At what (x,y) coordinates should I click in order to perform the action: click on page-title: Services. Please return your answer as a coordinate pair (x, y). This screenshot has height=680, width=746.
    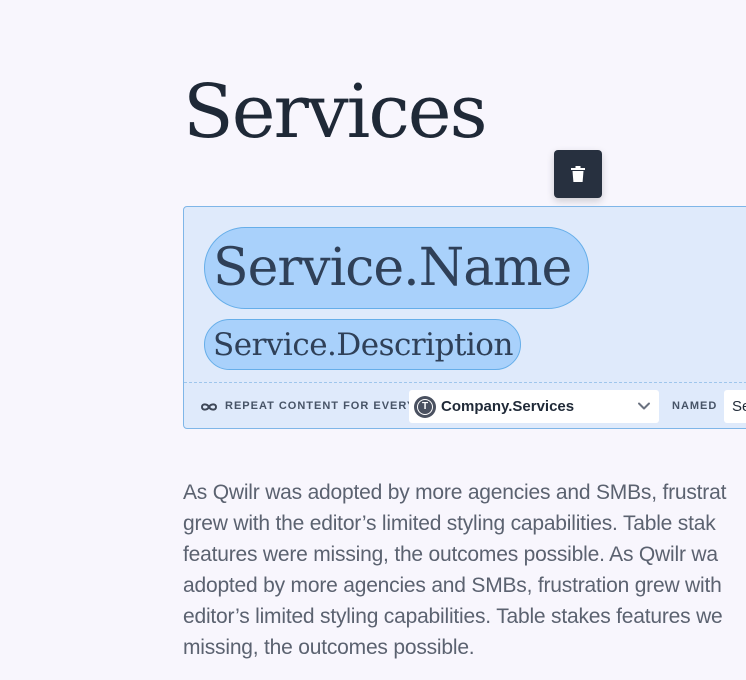
    Looking at the image, I should click on (335, 112).